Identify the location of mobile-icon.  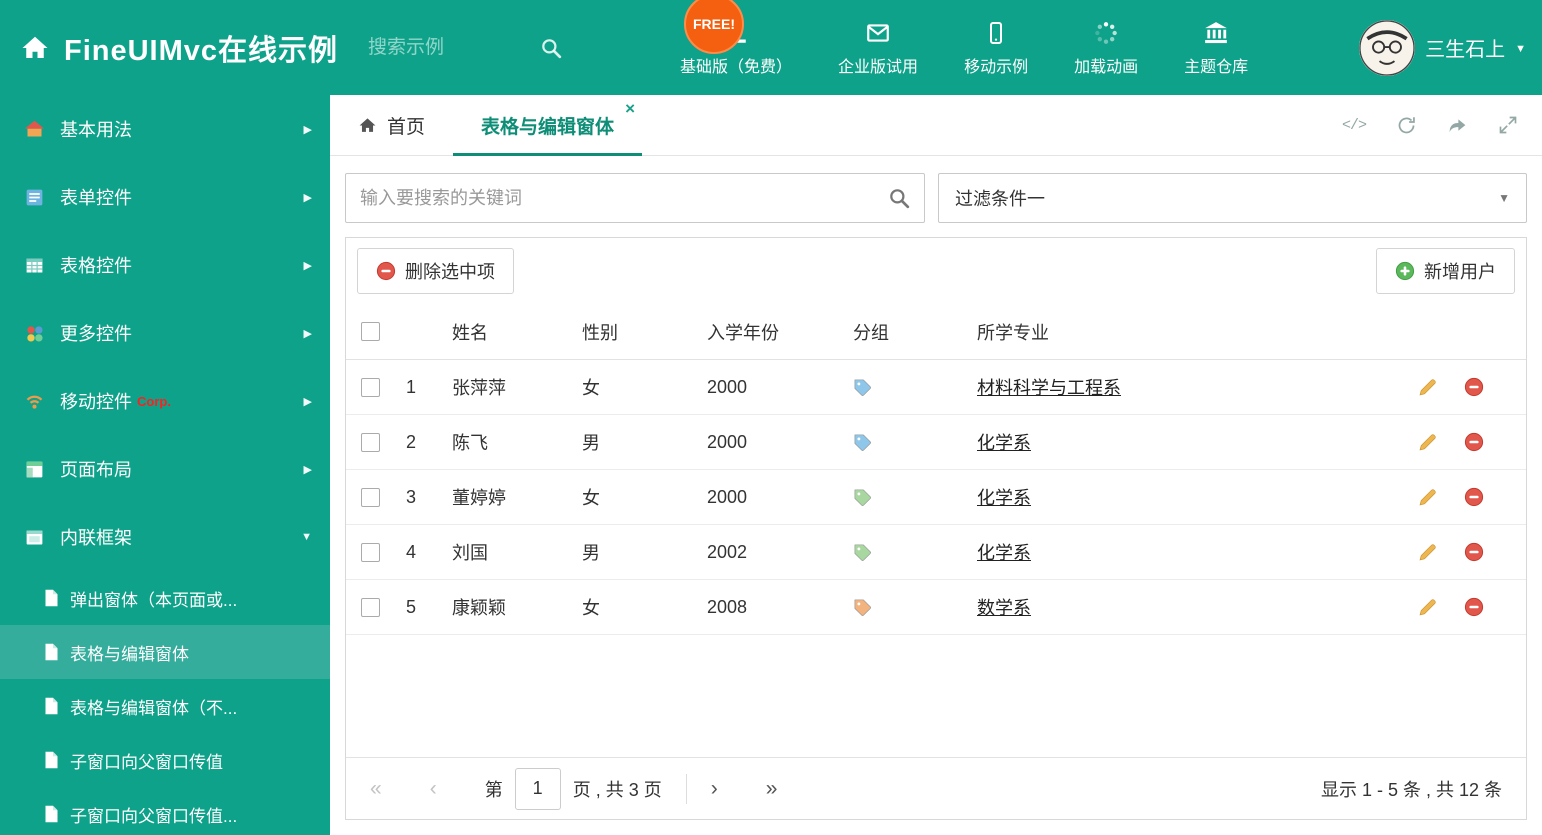
(38, 401).